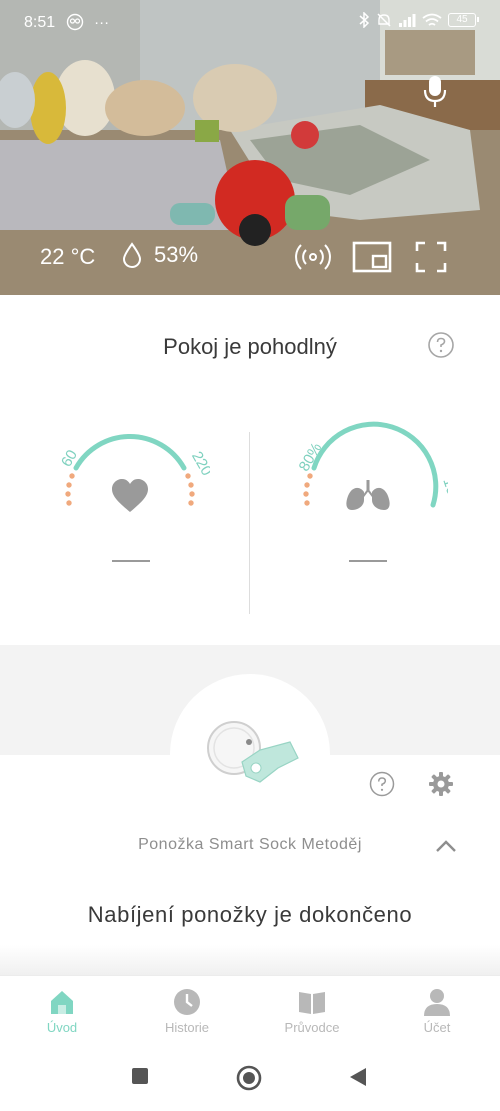  Describe the element at coordinates (382, 784) in the screenshot. I see `sock-help-icon` at that location.